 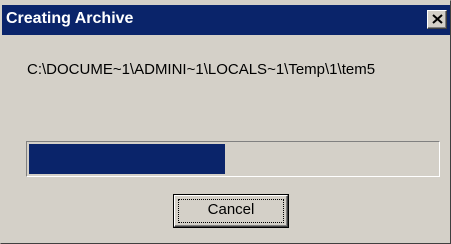 I want to click on progress-bar, so click(x=233, y=159).